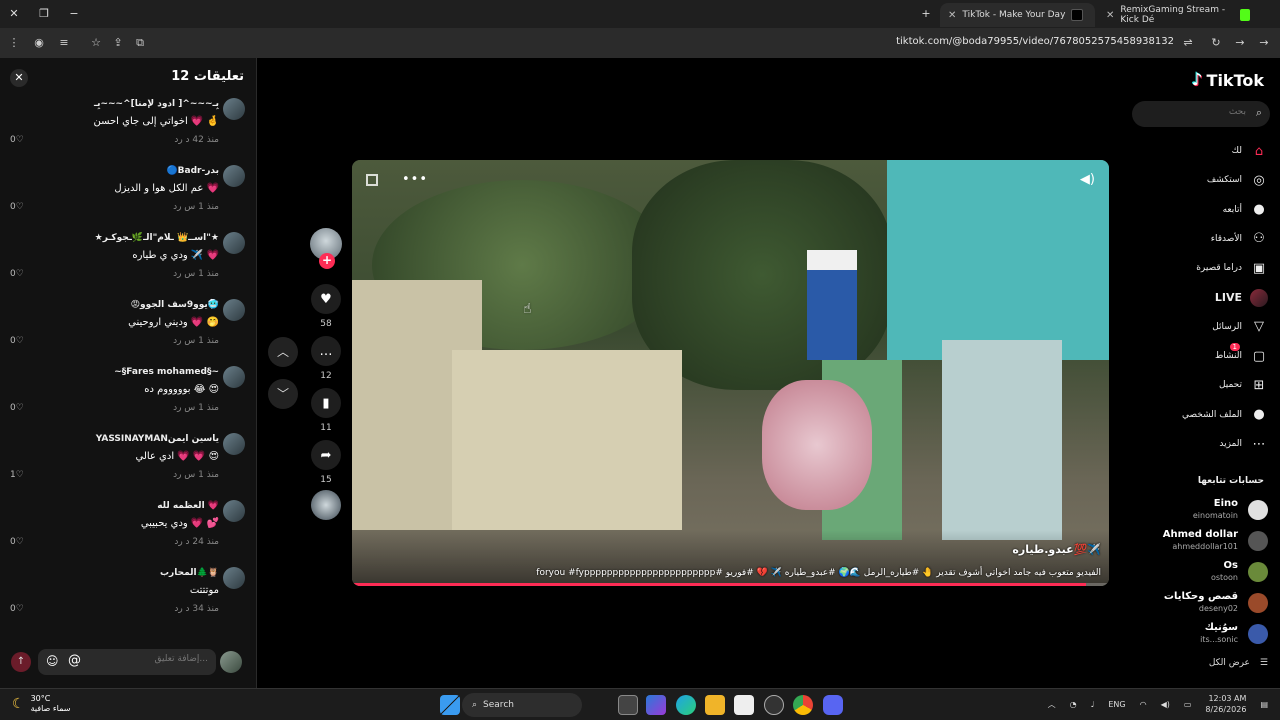 This screenshot has height=720, width=1280. What do you see at coordinates (1093, 704) in the screenshot?
I see `microphone-icon: ♩` at bounding box center [1093, 704].